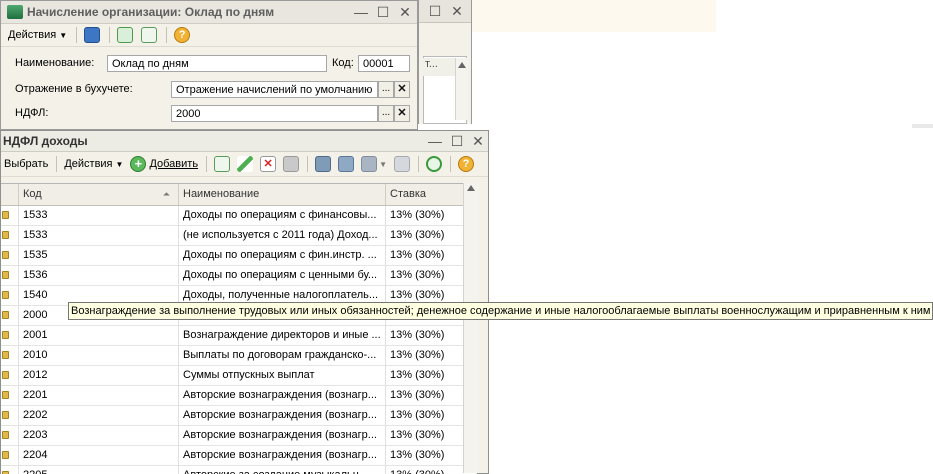 This screenshot has width=933, height=474. I want to click on ndfl-input: 2000, so click(274, 113).